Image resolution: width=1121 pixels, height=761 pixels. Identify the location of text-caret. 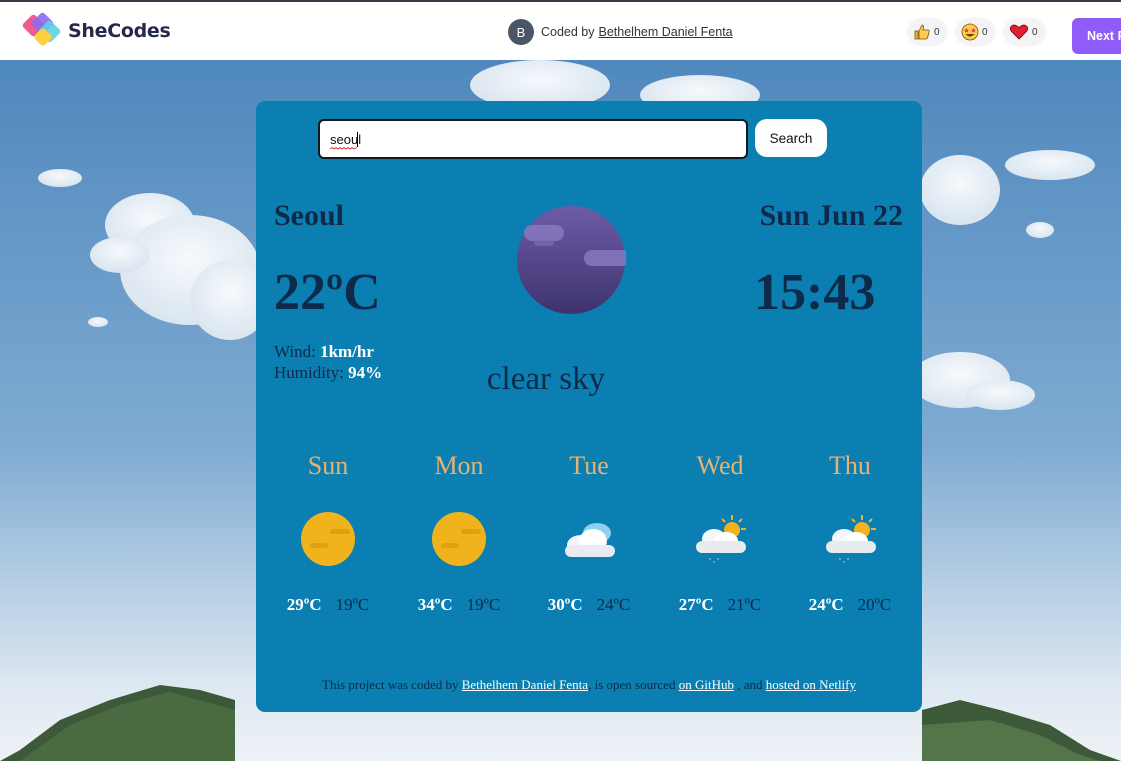
(357, 139).